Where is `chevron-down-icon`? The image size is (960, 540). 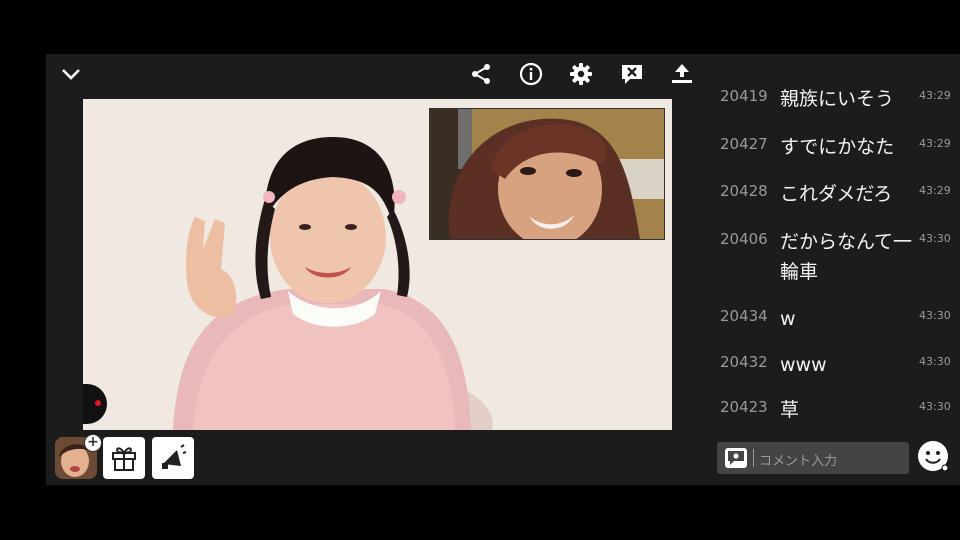
chevron-down-icon is located at coordinates (71, 74).